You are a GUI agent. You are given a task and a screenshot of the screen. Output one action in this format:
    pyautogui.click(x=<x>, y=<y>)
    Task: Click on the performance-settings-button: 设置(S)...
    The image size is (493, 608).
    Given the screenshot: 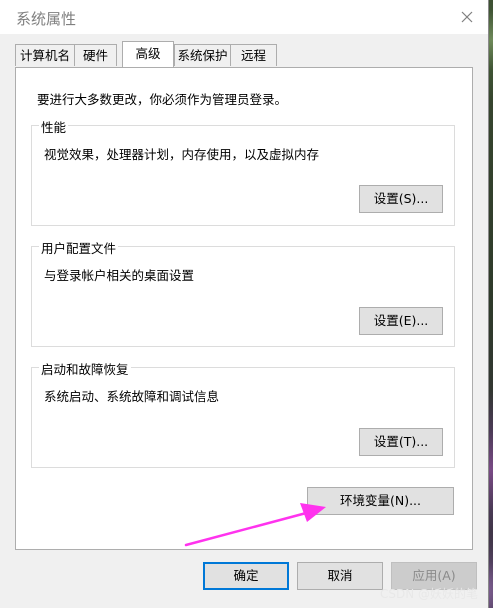 What is the action you would take?
    pyautogui.click(x=401, y=199)
    